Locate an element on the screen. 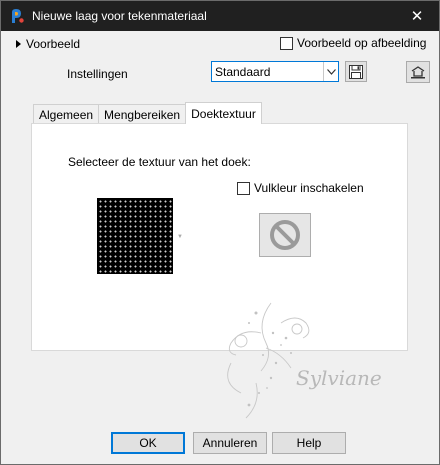  texture-dropdown-arrow-icon: ▼ is located at coordinates (180, 237).